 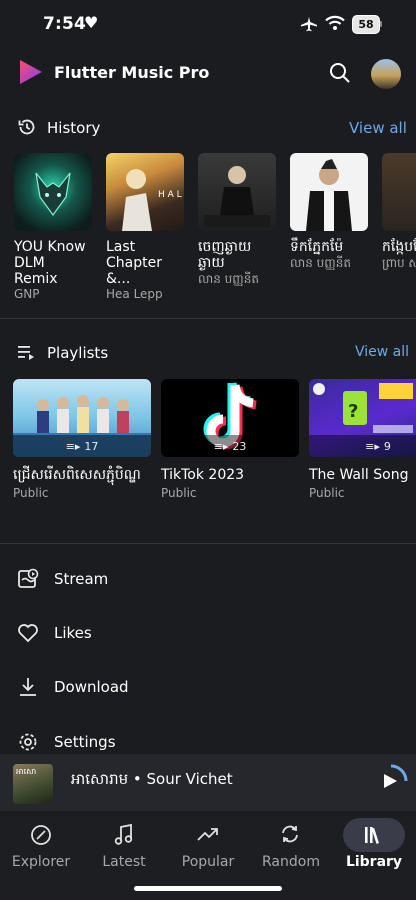 I want to click on playlist-count-badge: ≡▸ 9, so click(x=362, y=446).